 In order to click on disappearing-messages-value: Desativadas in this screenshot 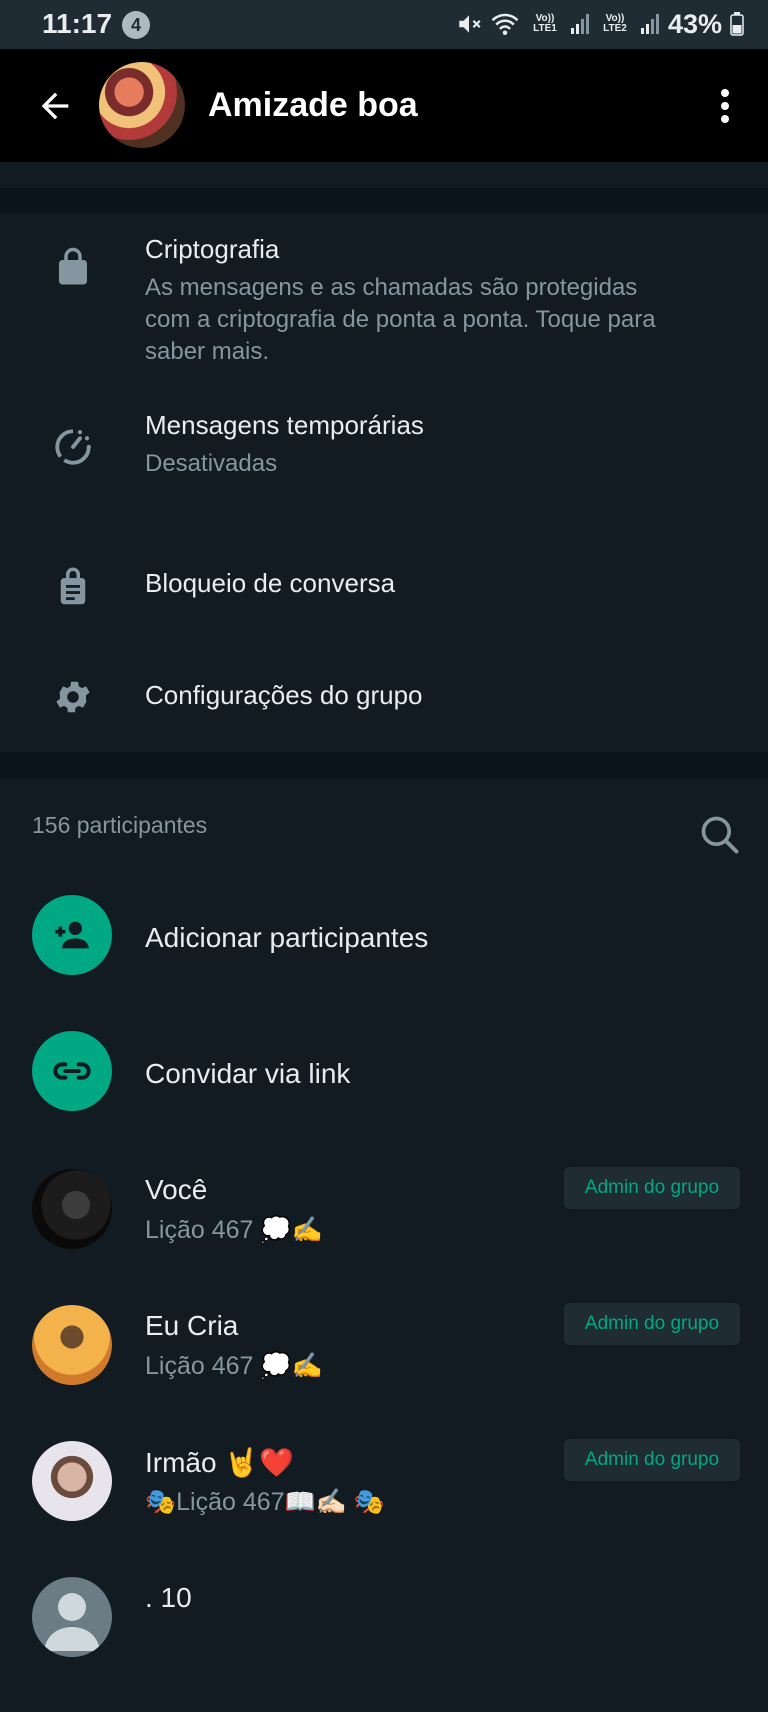, I will do `click(211, 463)`.